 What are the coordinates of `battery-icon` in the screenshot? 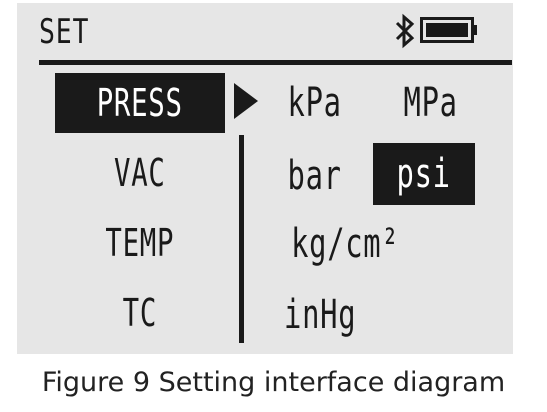 It's located at (448, 30).